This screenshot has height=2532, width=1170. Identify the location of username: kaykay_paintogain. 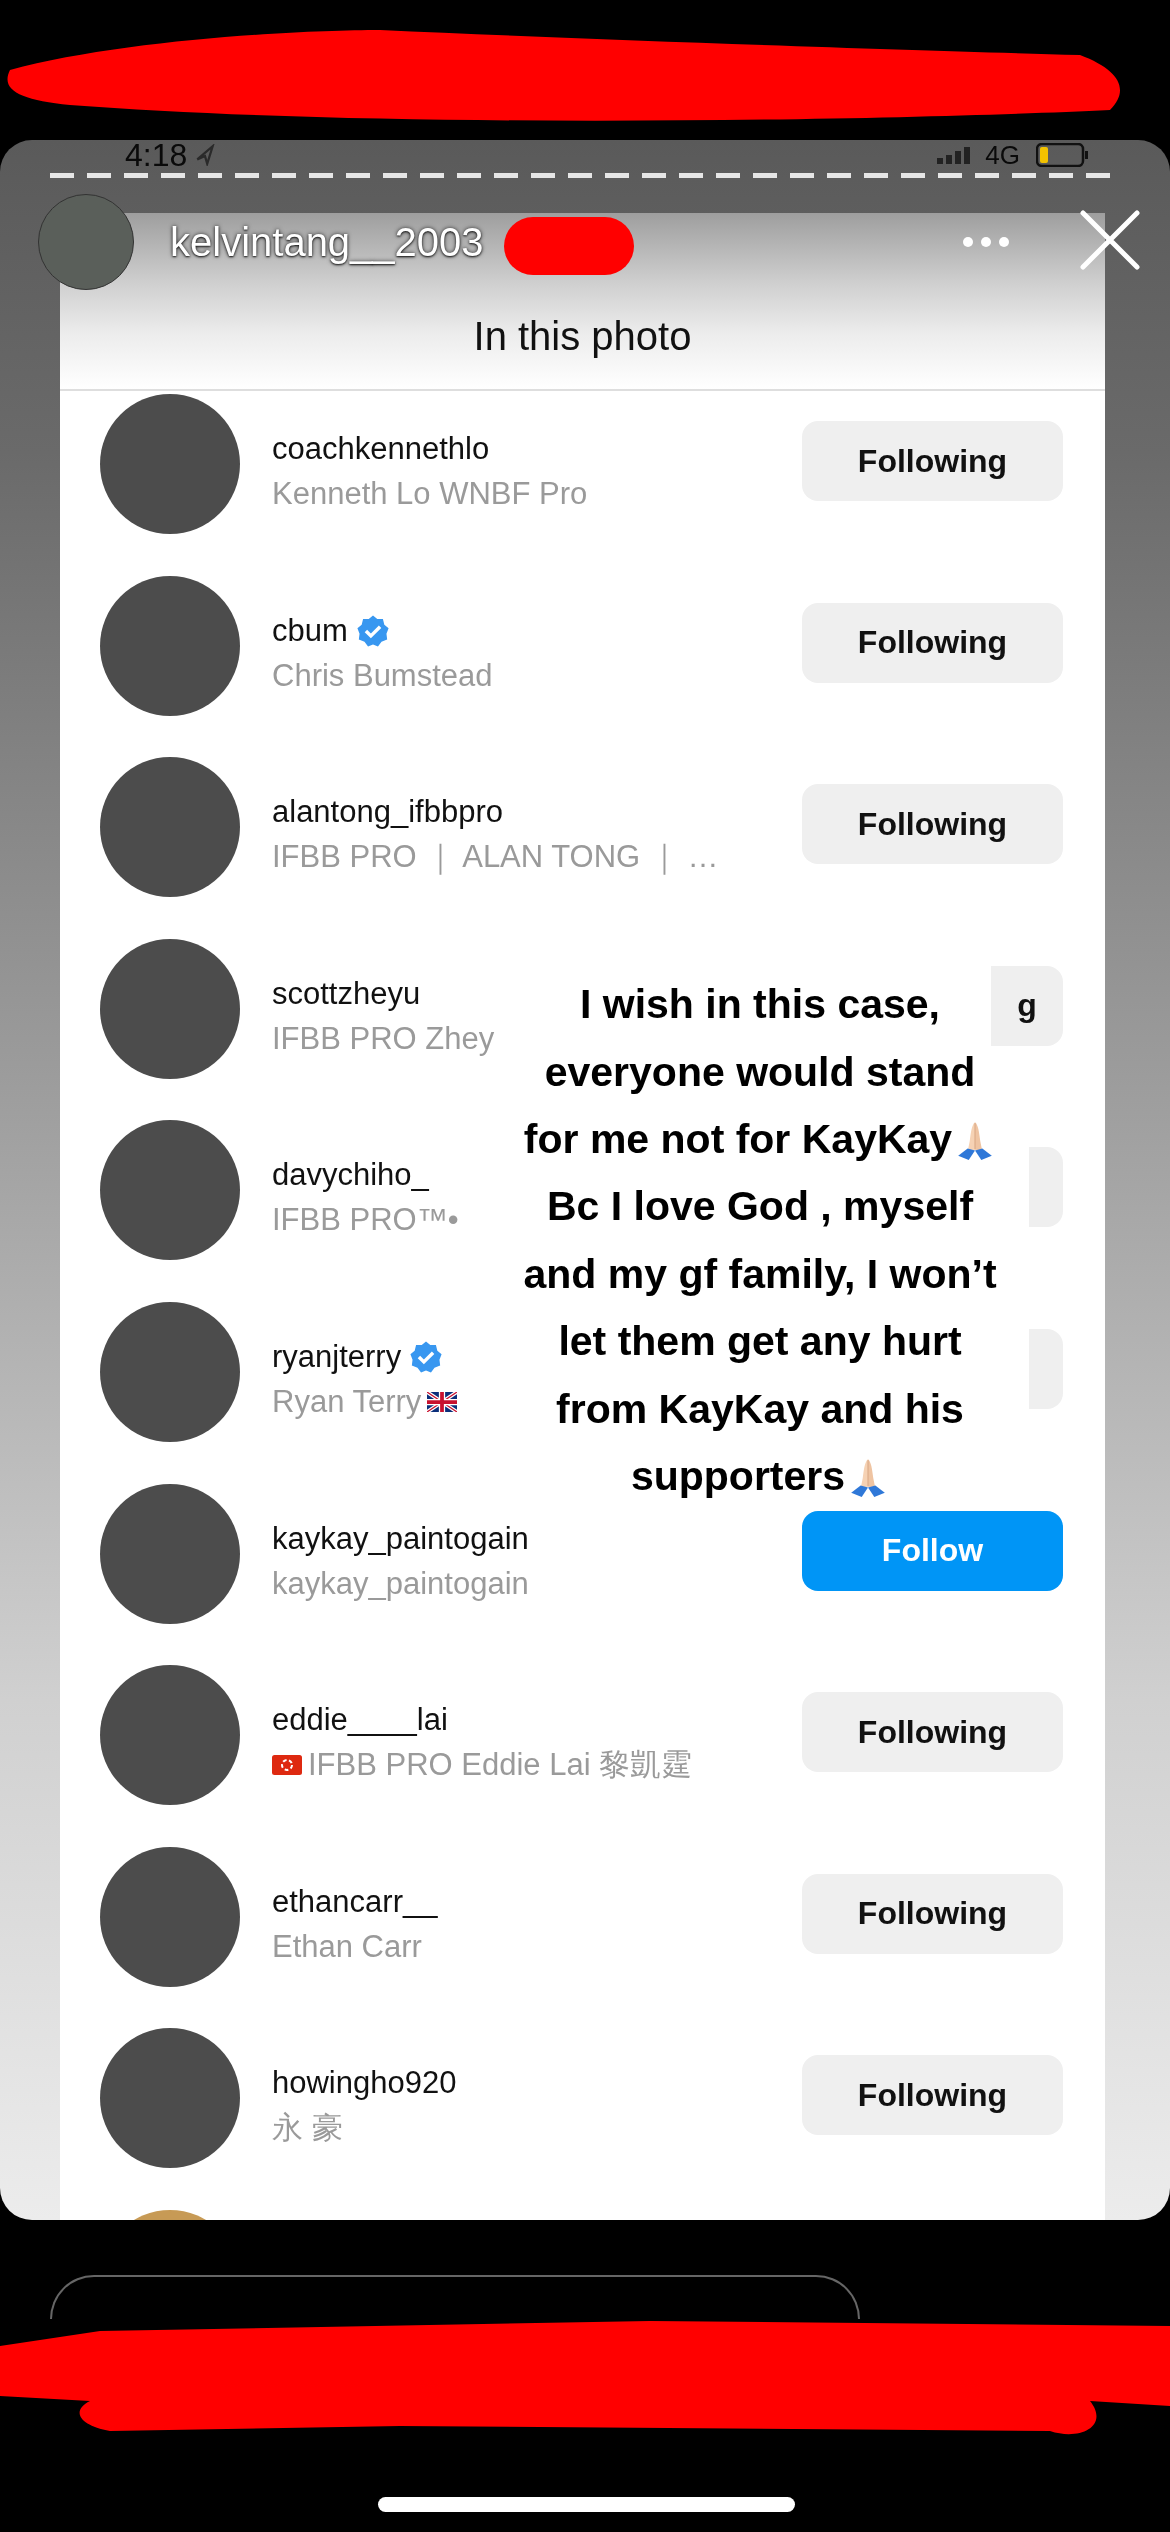
(400, 1538).